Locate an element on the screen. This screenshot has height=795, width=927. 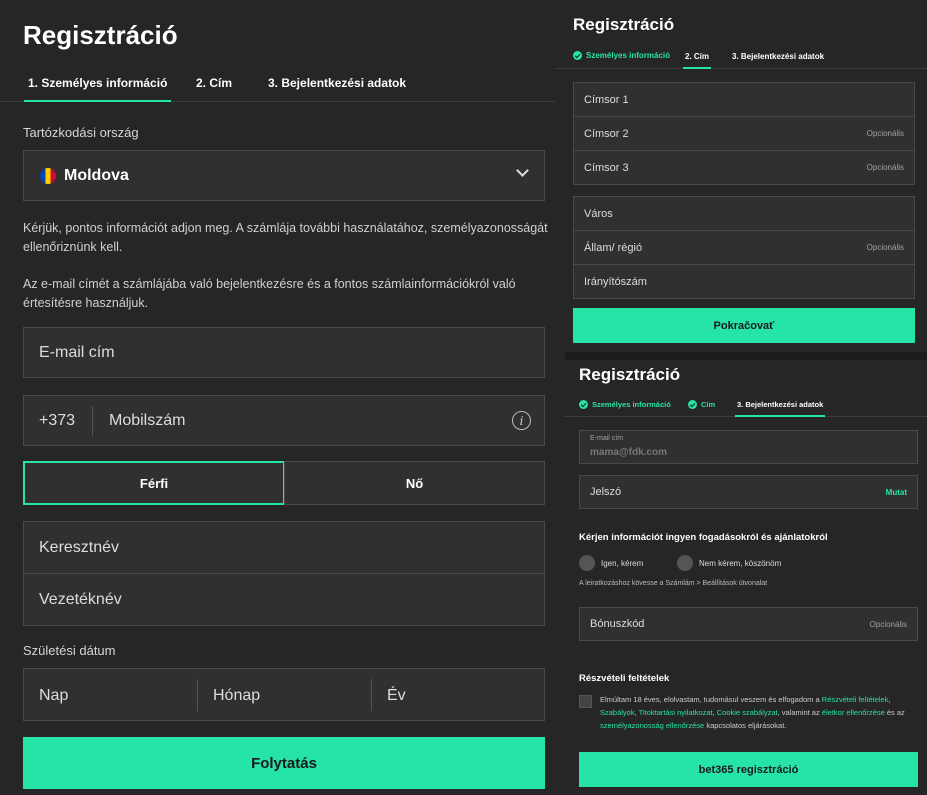
first-name-input: Keresztnév is located at coordinates (284, 547).